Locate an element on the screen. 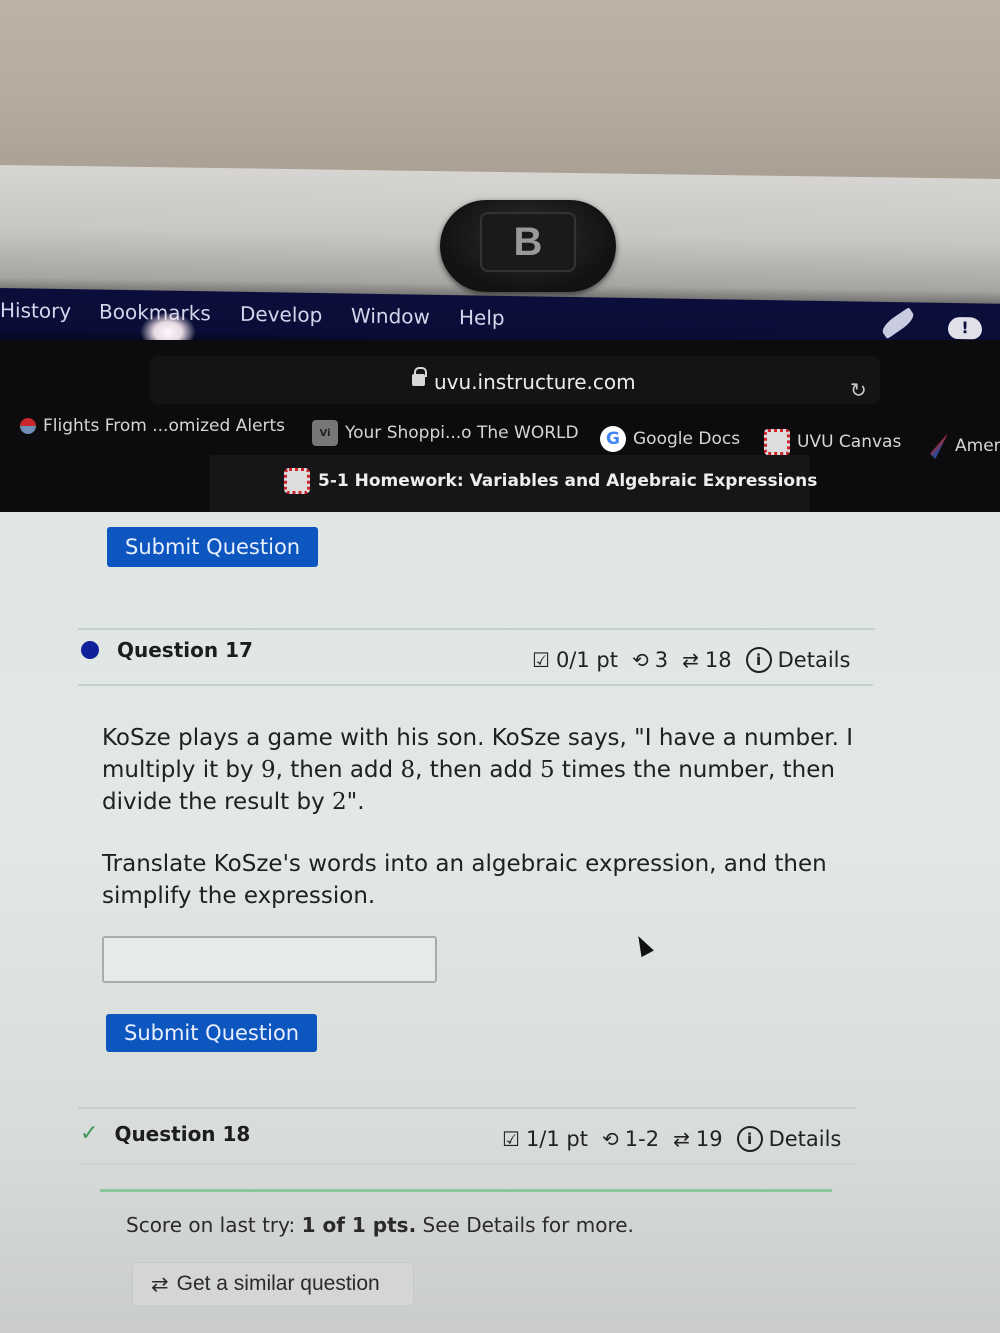 The width and height of the screenshot is (1000, 1333). current-question-dot-icon is located at coordinates (90, 650).